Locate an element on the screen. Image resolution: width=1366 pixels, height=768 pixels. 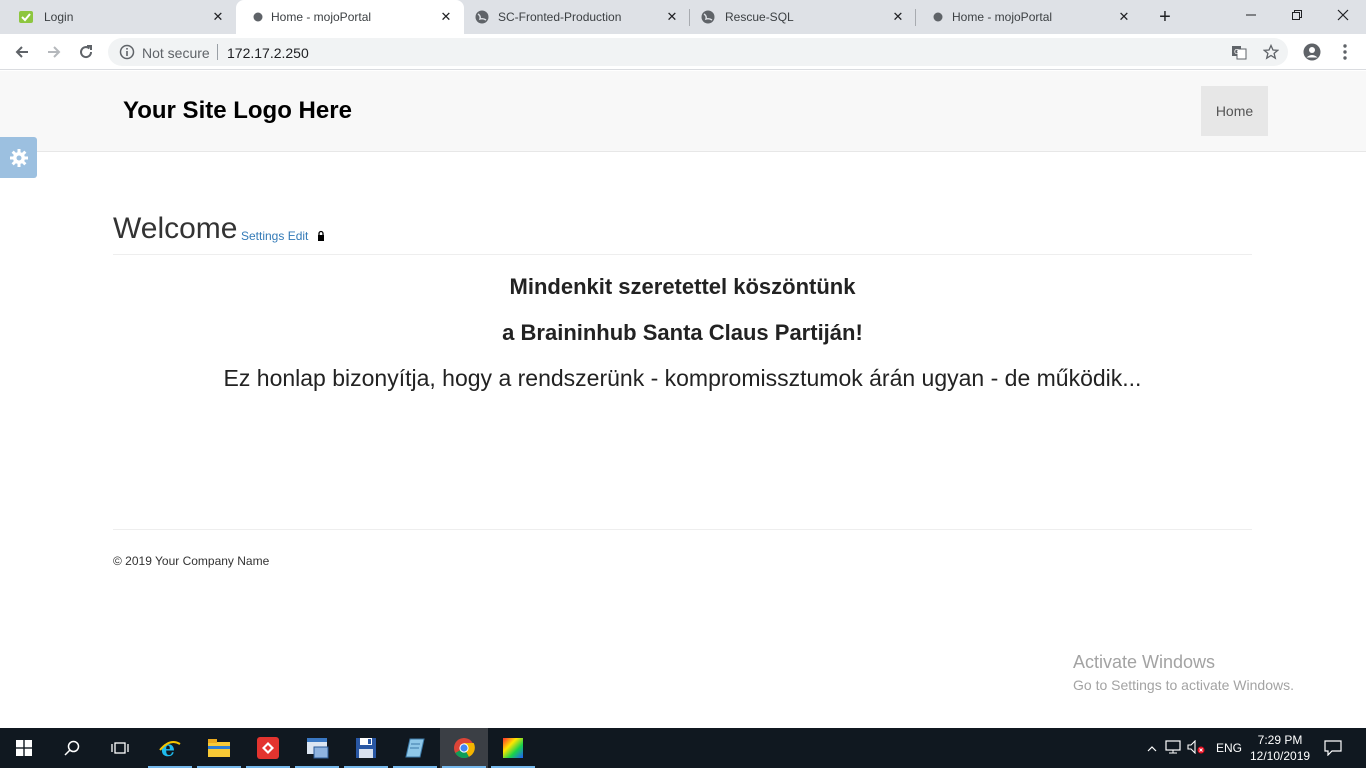
server-manager-icon is located at coordinates (318, 748).